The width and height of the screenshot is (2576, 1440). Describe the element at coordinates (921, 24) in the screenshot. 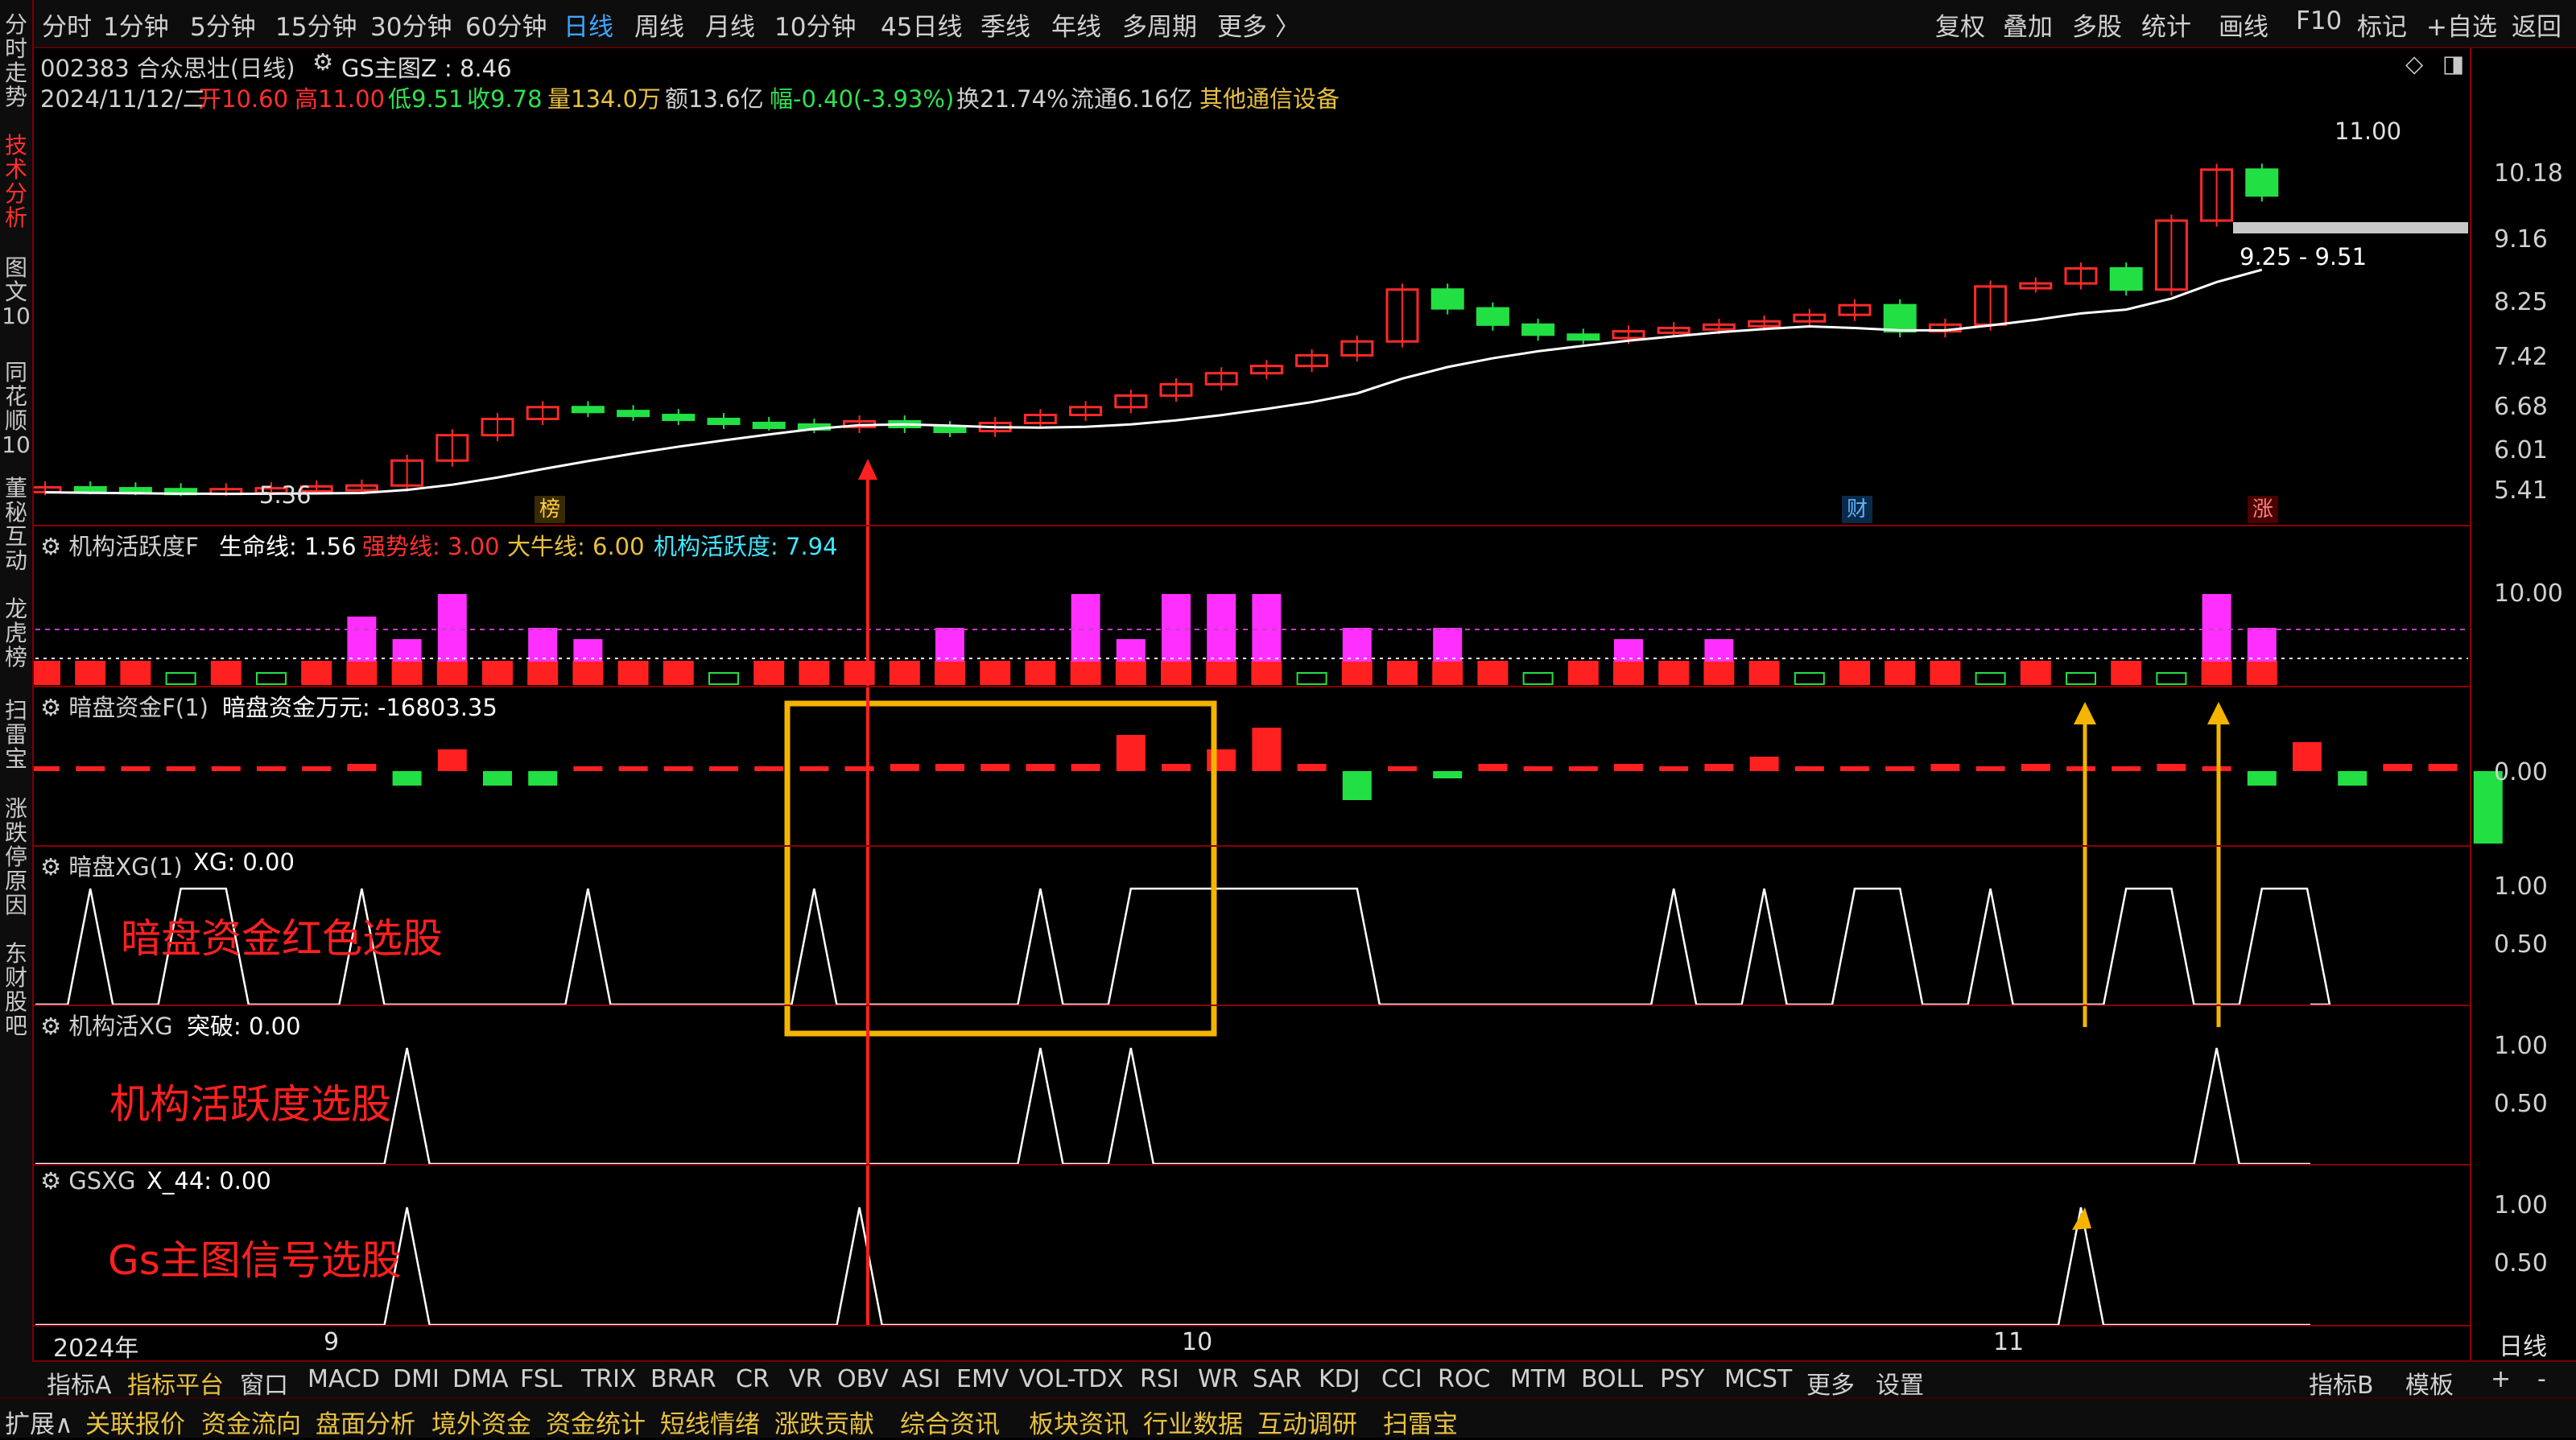

I see `period-45day: 45日线` at that location.